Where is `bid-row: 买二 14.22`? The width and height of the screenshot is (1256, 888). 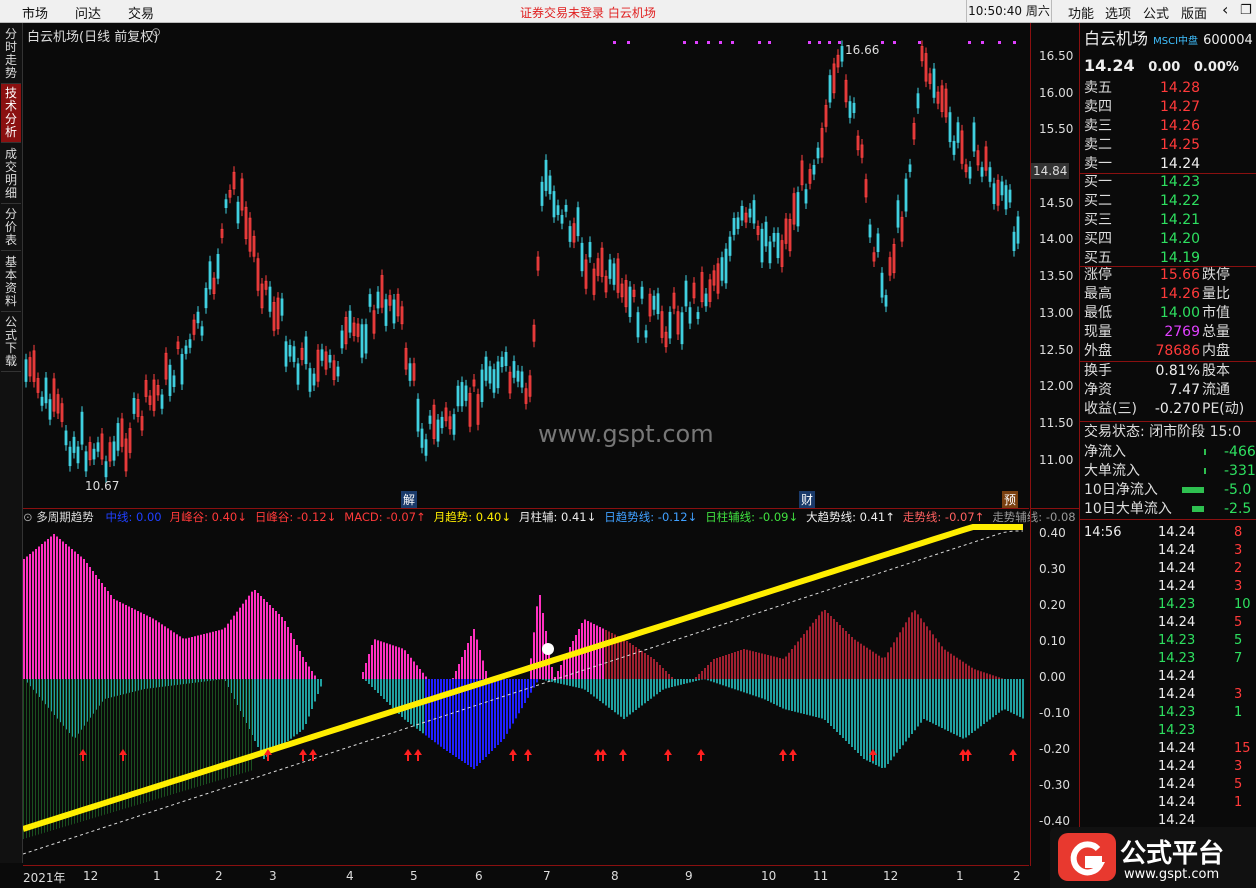 bid-row: 买二 14.22 is located at coordinates (1142, 201).